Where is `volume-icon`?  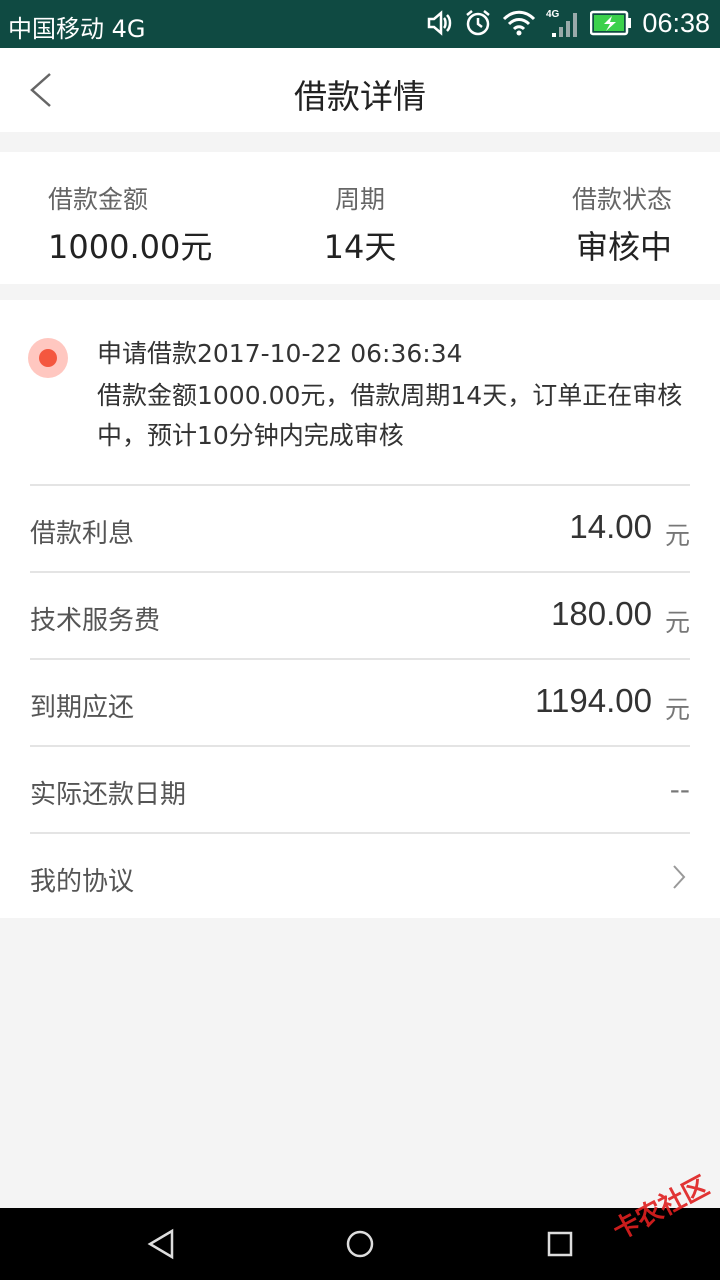
volume-icon is located at coordinates (440, 23).